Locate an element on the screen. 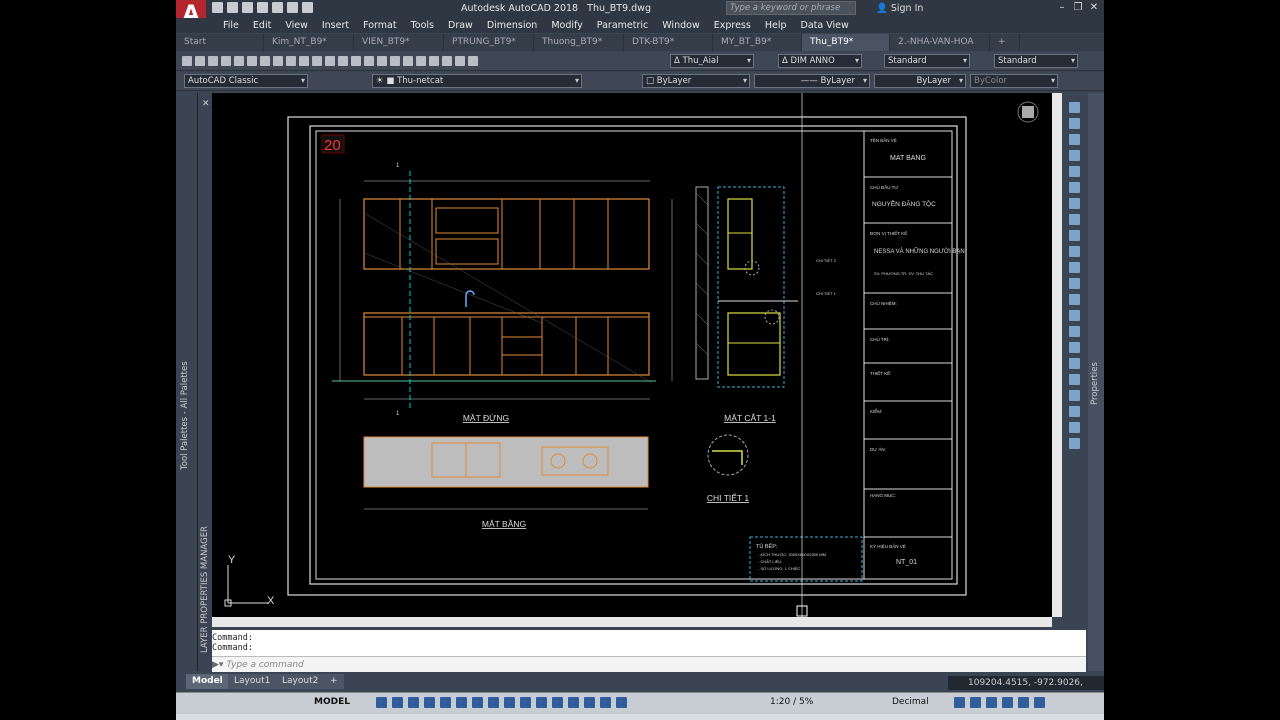  clean-screen-icon is located at coordinates (1023, 702).